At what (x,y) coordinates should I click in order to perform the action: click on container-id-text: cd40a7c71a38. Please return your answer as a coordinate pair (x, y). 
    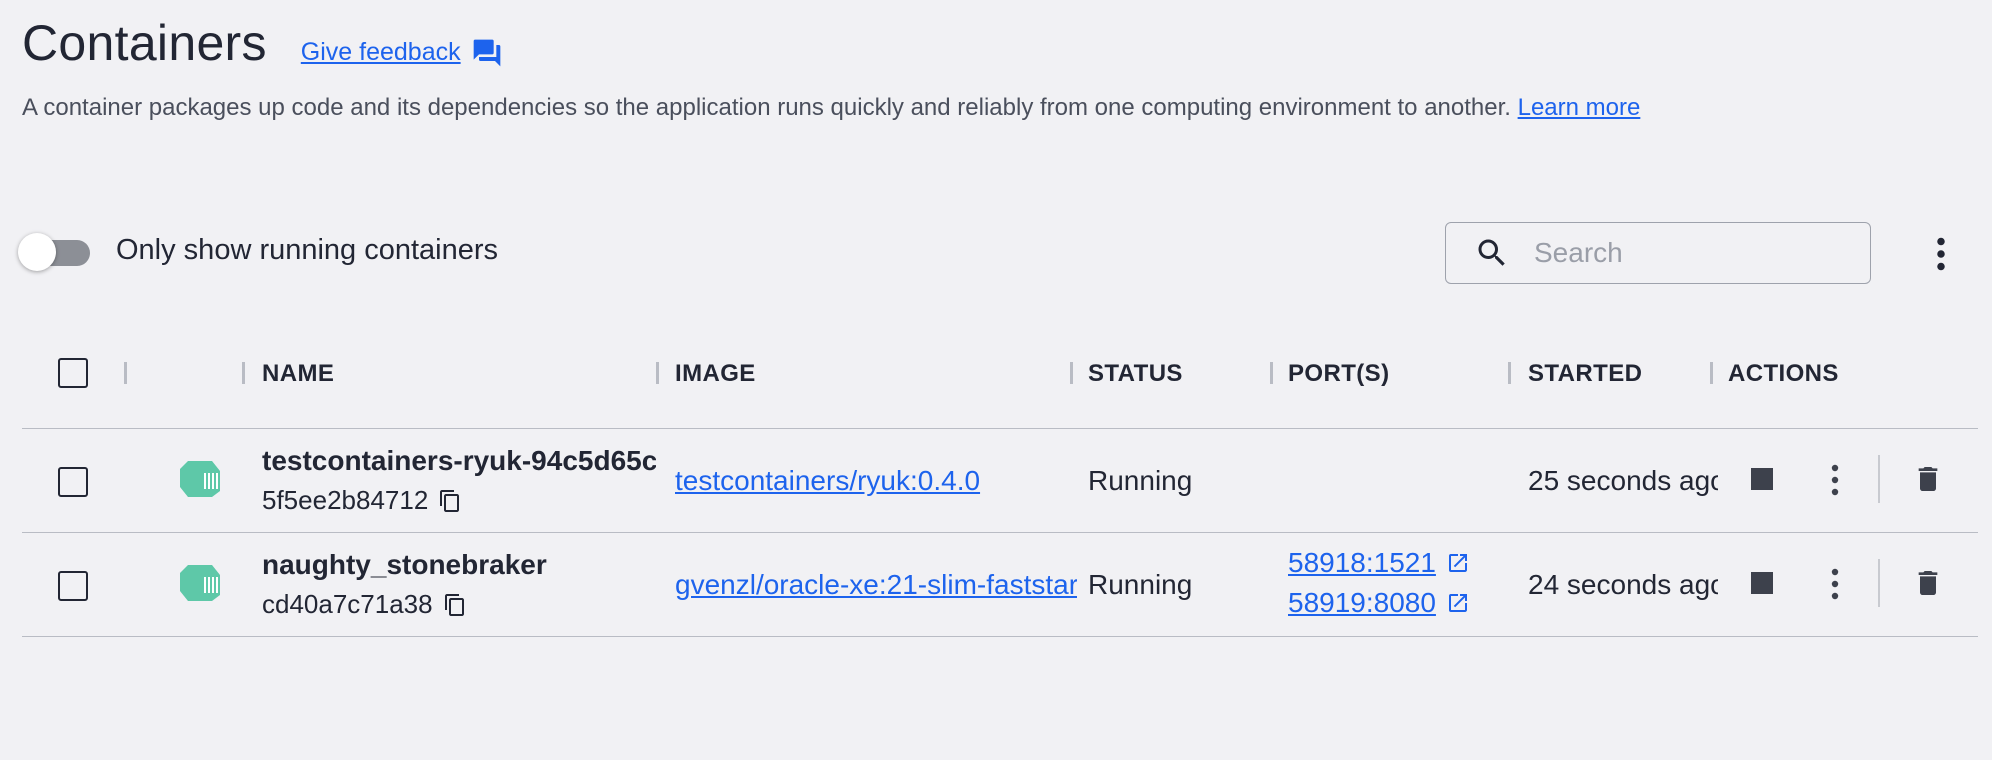
    Looking at the image, I should click on (347, 604).